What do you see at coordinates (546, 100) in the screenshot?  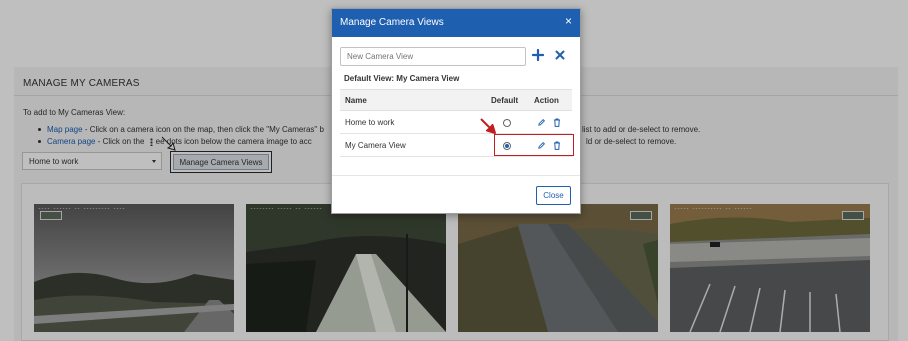 I see `column-header-action: Action` at bounding box center [546, 100].